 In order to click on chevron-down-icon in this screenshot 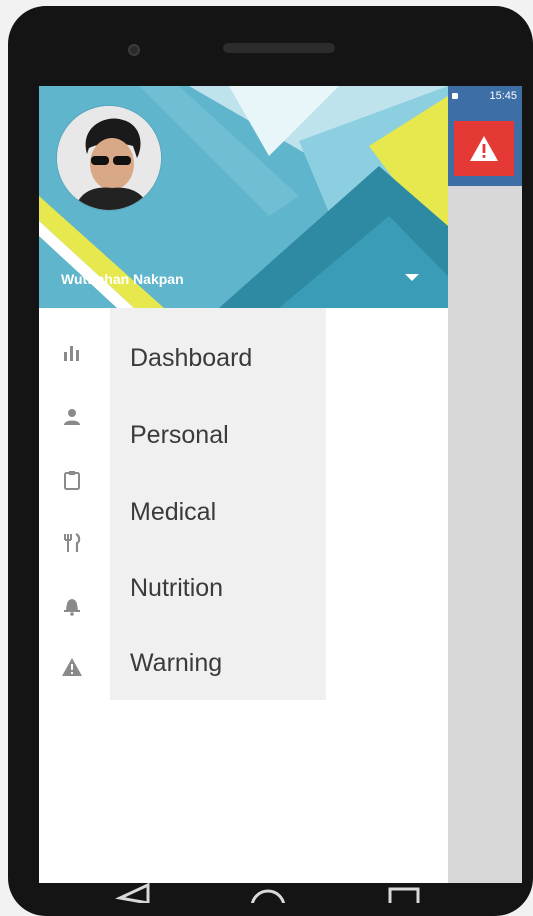, I will do `click(412, 277)`.